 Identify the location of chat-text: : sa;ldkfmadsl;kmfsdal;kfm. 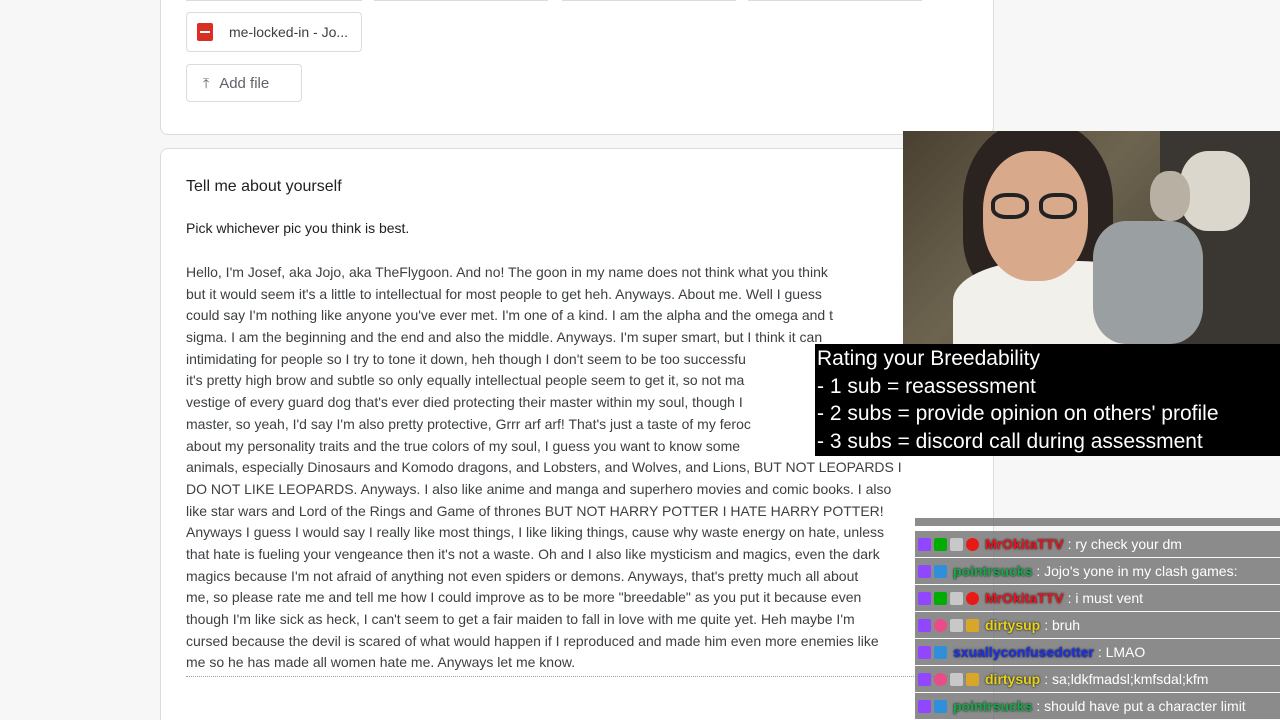
(1126, 679).